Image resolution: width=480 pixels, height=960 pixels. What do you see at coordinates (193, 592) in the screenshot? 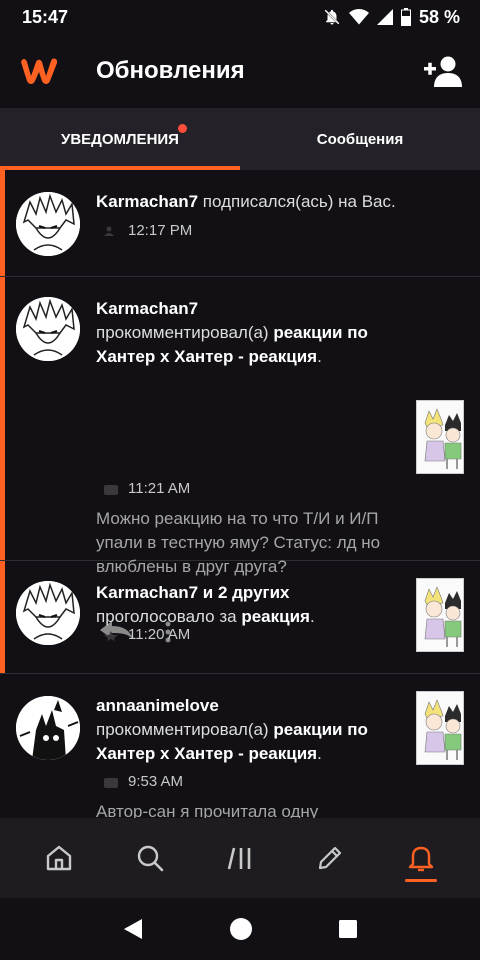
I see `notification-user: Karmachan7 и 2 других` at bounding box center [193, 592].